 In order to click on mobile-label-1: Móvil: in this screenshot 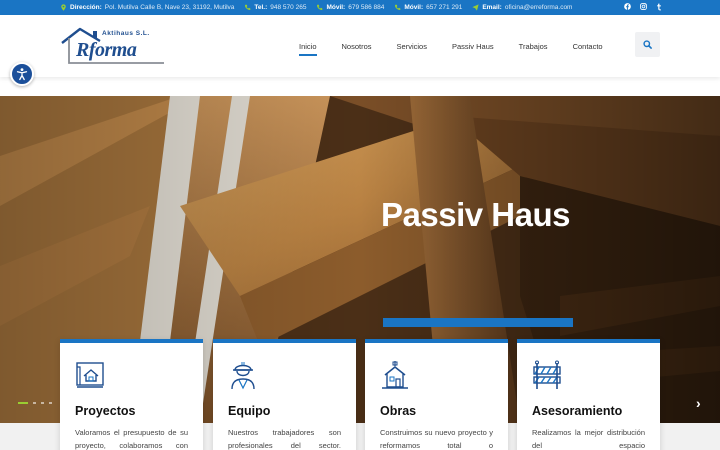, I will do `click(336, 7)`.